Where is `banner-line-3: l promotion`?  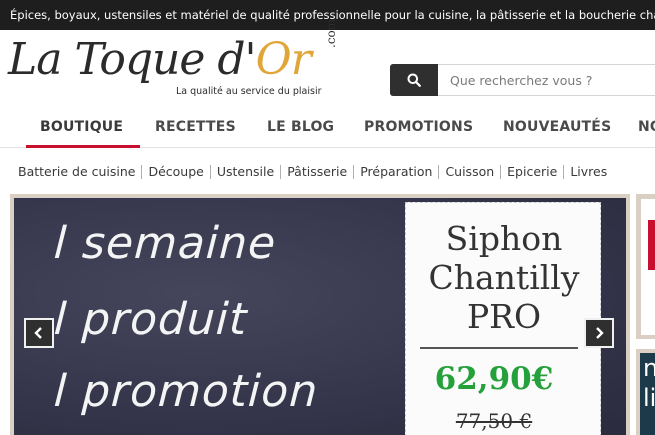 banner-line-3: l promotion is located at coordinates (186, 391).